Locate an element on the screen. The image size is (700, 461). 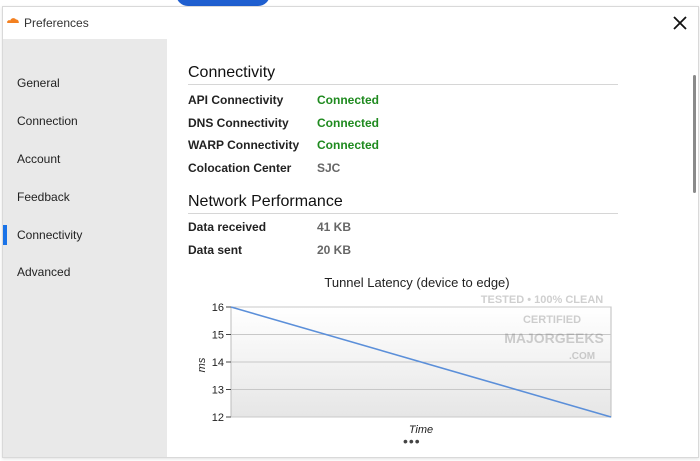
more-dots: ••• is located at coordinates (412, 441).